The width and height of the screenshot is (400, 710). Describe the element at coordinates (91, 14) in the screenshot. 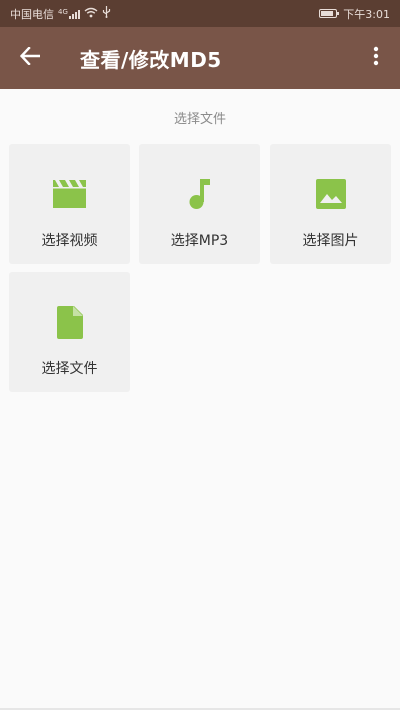

I see `wifi-icon` at that location.